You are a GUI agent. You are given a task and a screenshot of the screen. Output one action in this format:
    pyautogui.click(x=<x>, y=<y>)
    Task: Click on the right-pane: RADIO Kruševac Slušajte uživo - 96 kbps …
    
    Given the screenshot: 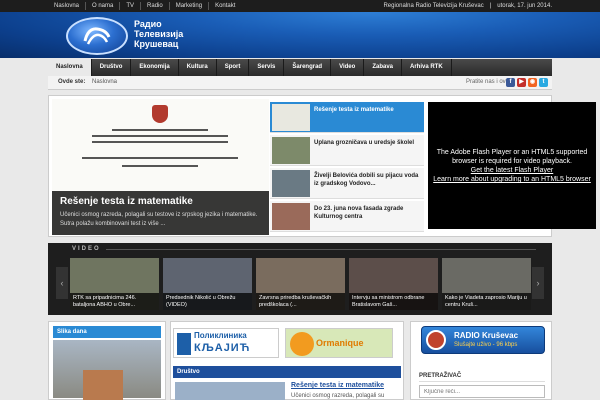 What is the action you would take?
    pyautogui.click(x=481, y=360)
    